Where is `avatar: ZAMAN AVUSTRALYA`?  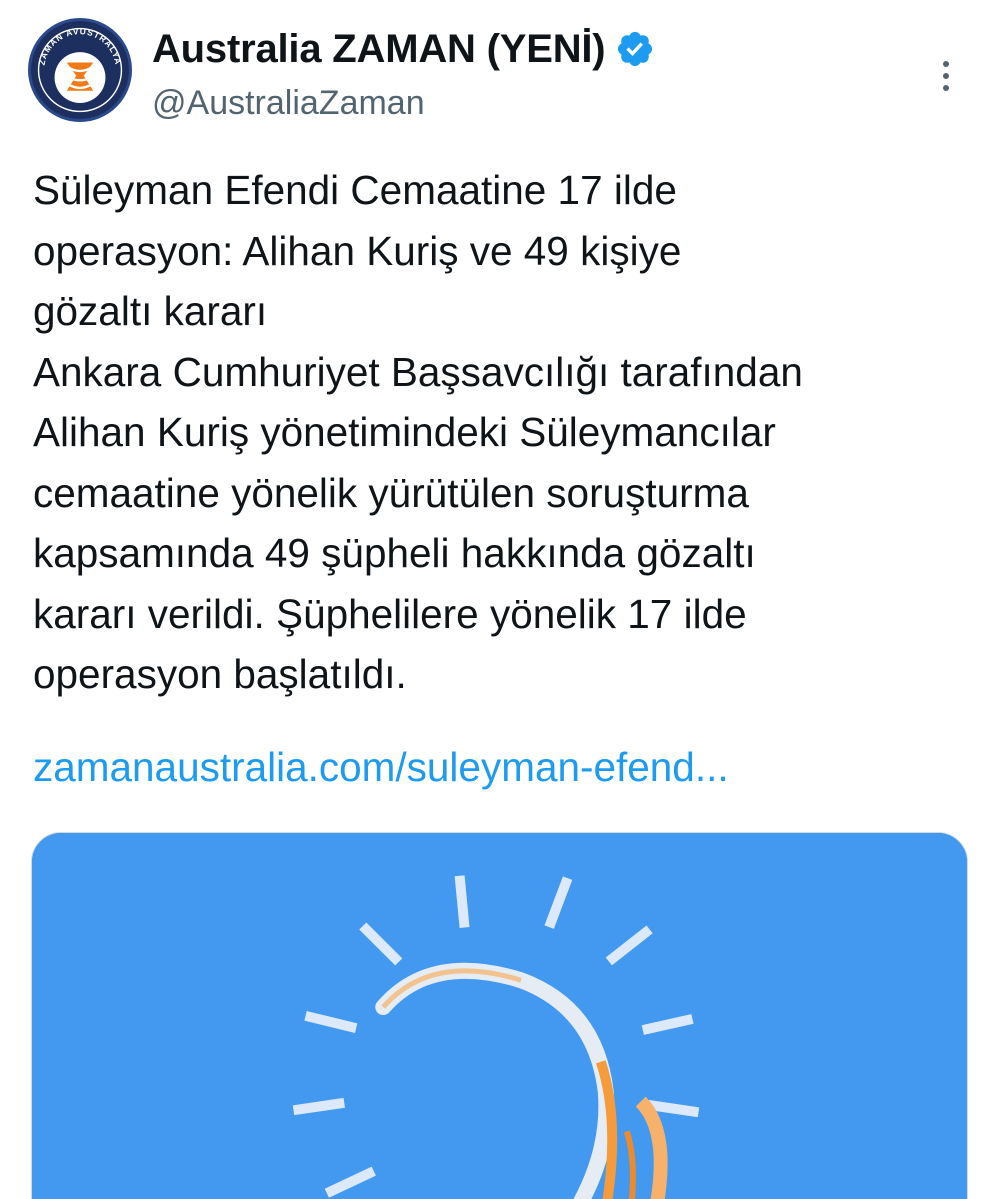
avatar: ZAMAN AVUSTRALYA is located at coordinates (80, 70).